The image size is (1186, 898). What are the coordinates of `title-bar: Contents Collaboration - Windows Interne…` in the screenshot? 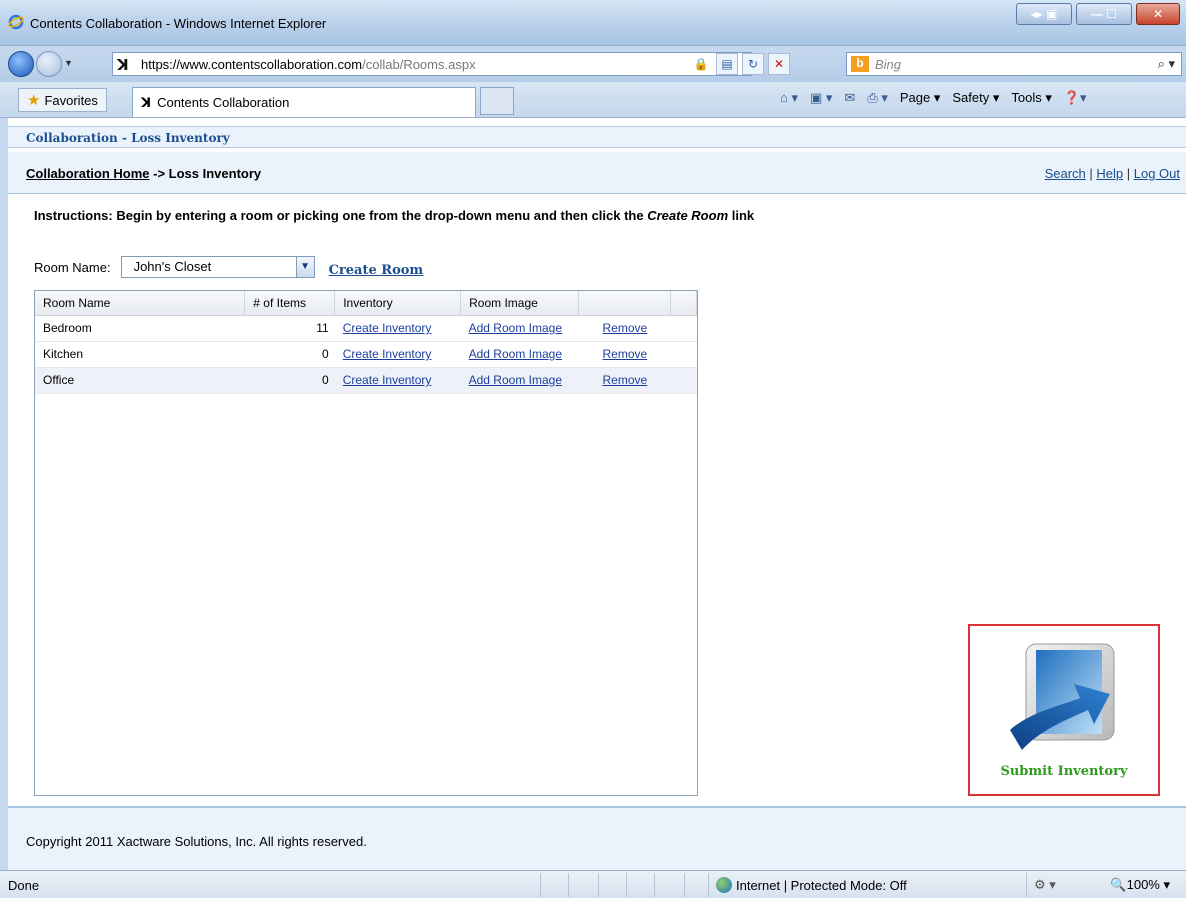 It's located at (593, 23).